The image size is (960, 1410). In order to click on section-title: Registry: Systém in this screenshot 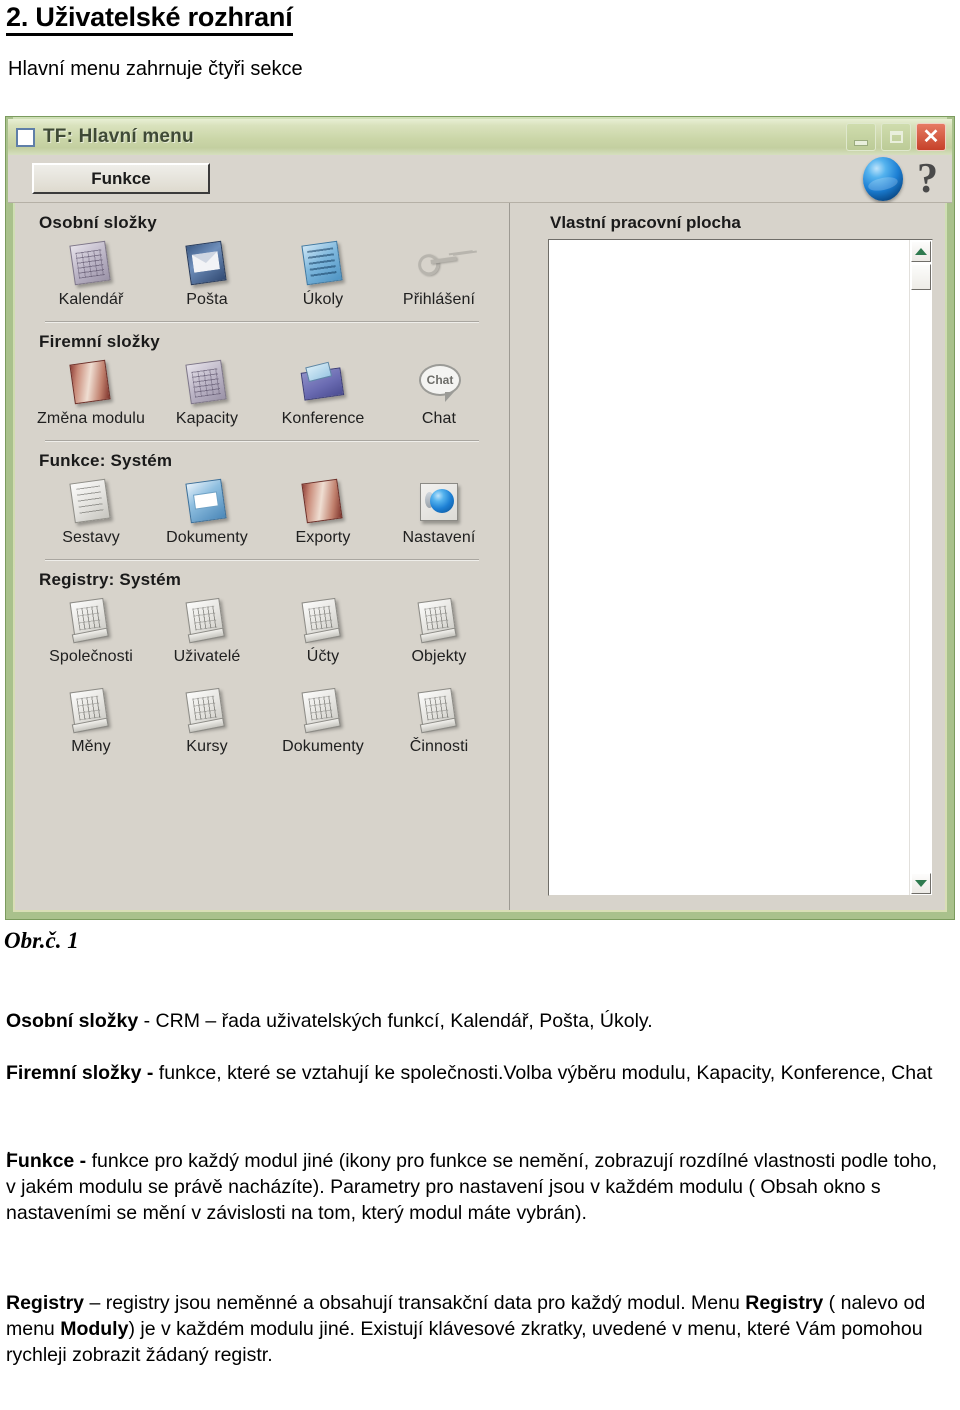, I will do `click(110, 579)`.